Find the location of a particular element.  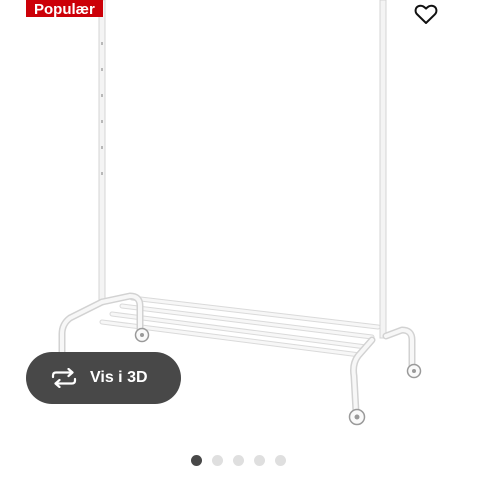

popular-badge-label: Populær is located at coordinates (64, 9).